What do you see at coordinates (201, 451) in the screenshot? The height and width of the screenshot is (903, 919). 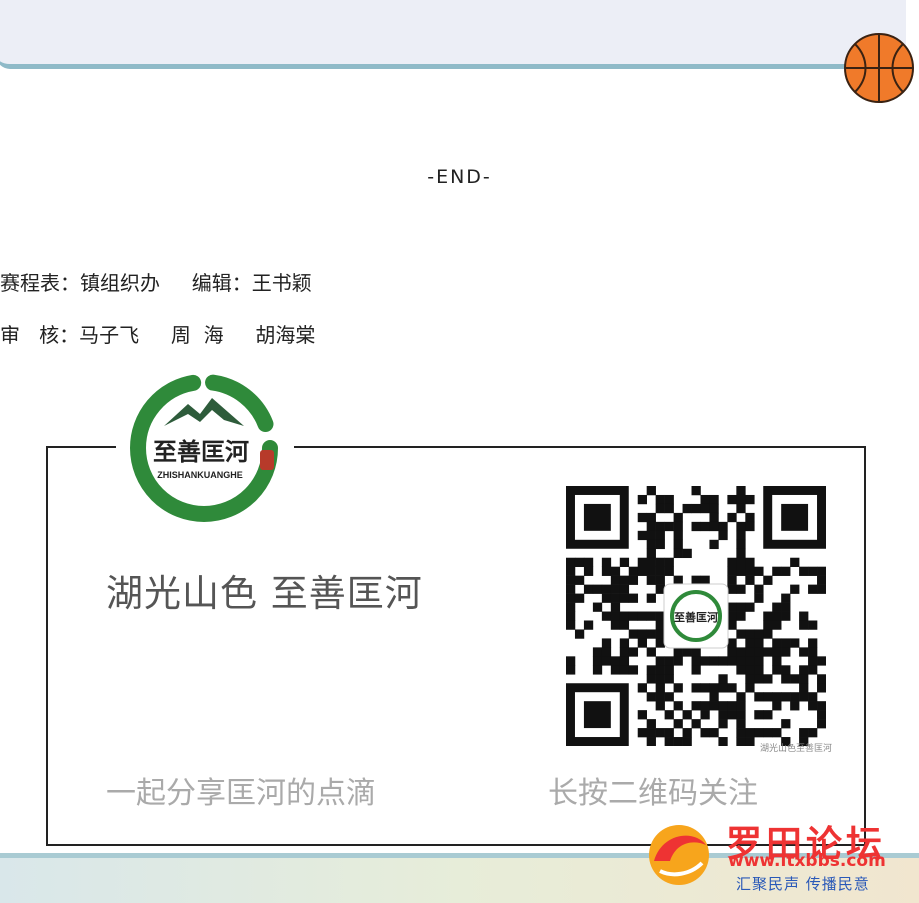 I see `svg-text: 至善匡河` at bounding box center [201, 451].